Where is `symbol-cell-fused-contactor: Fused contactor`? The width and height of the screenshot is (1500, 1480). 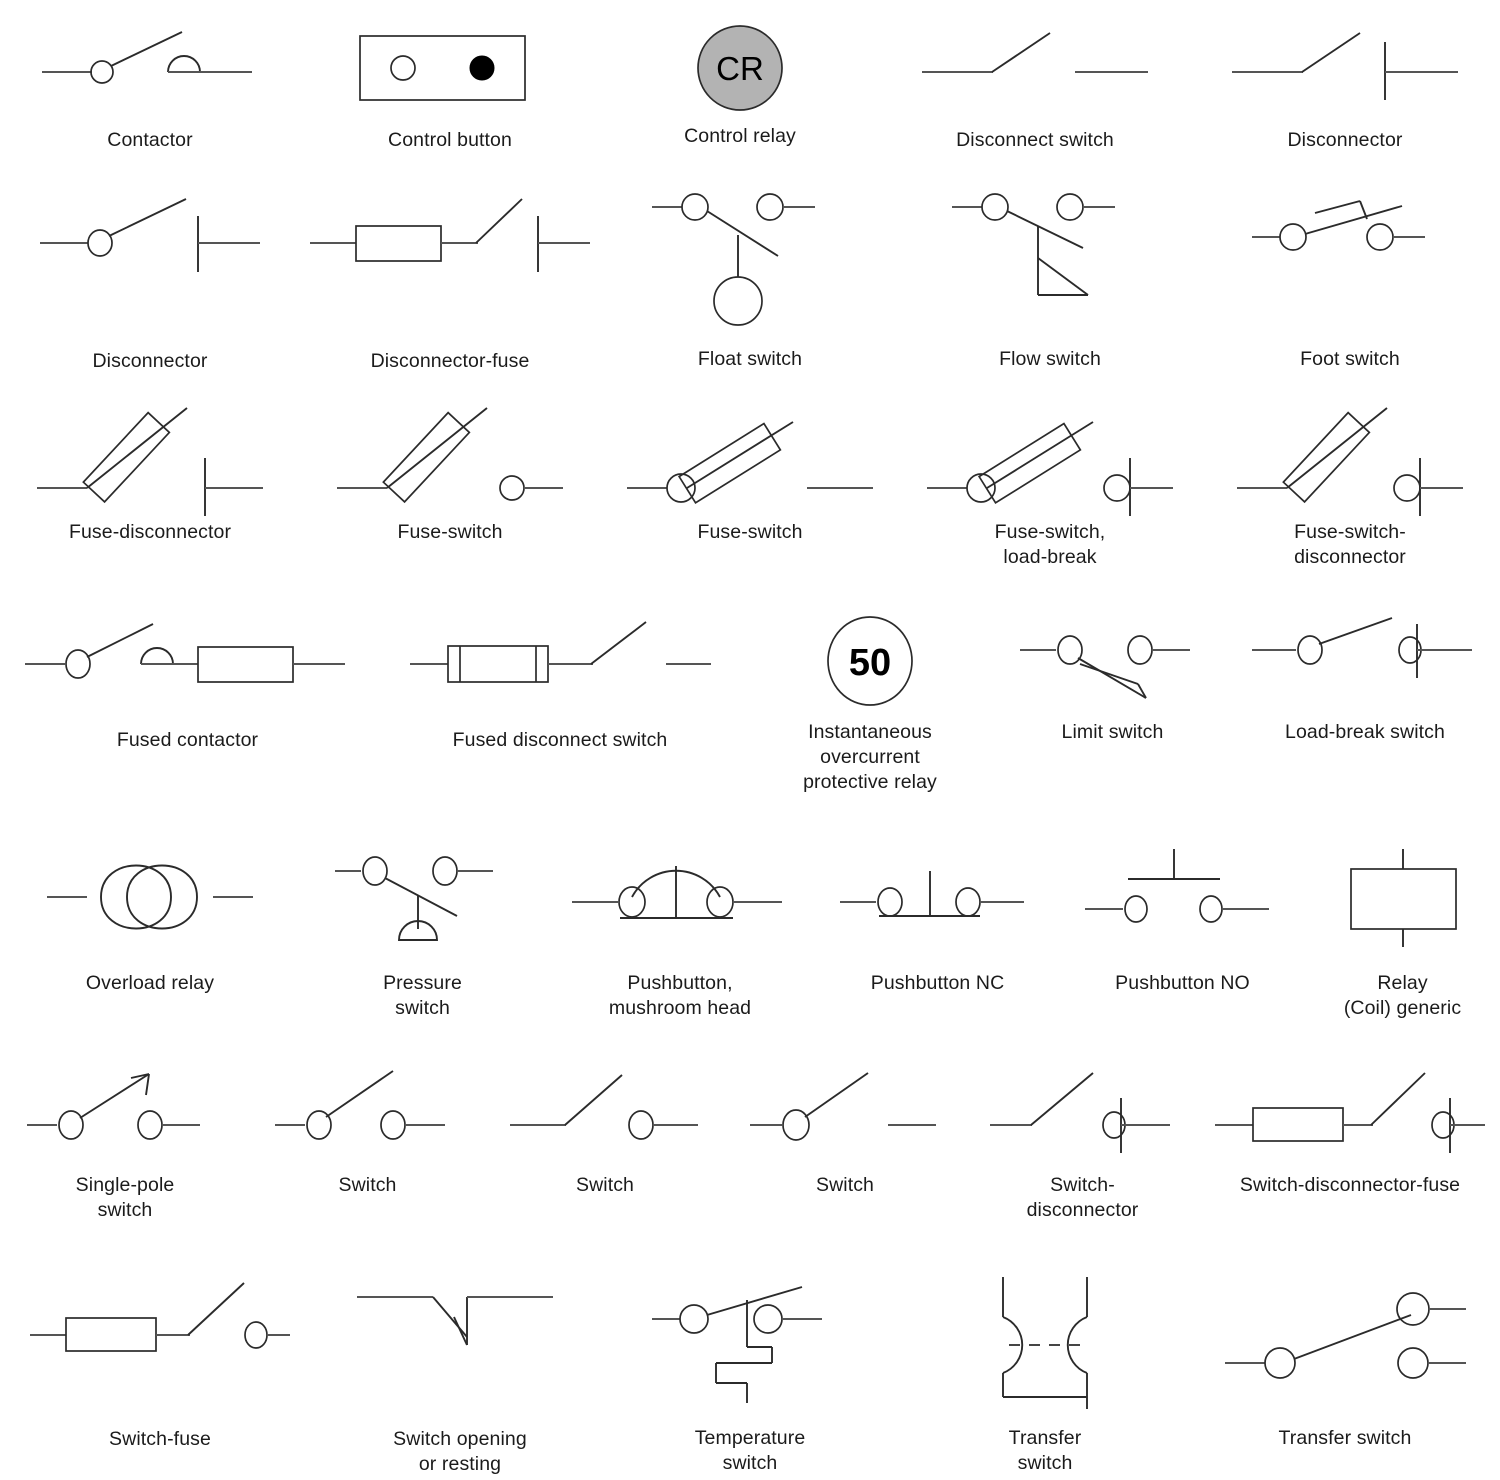 symbol-cell-fused-contactor: Fused contactor is located at coordinates (187, 684).